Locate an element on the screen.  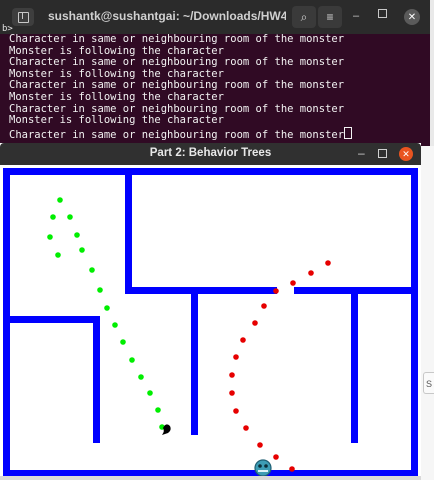
side-panel-tab: S is located at coordinates (428, 383).